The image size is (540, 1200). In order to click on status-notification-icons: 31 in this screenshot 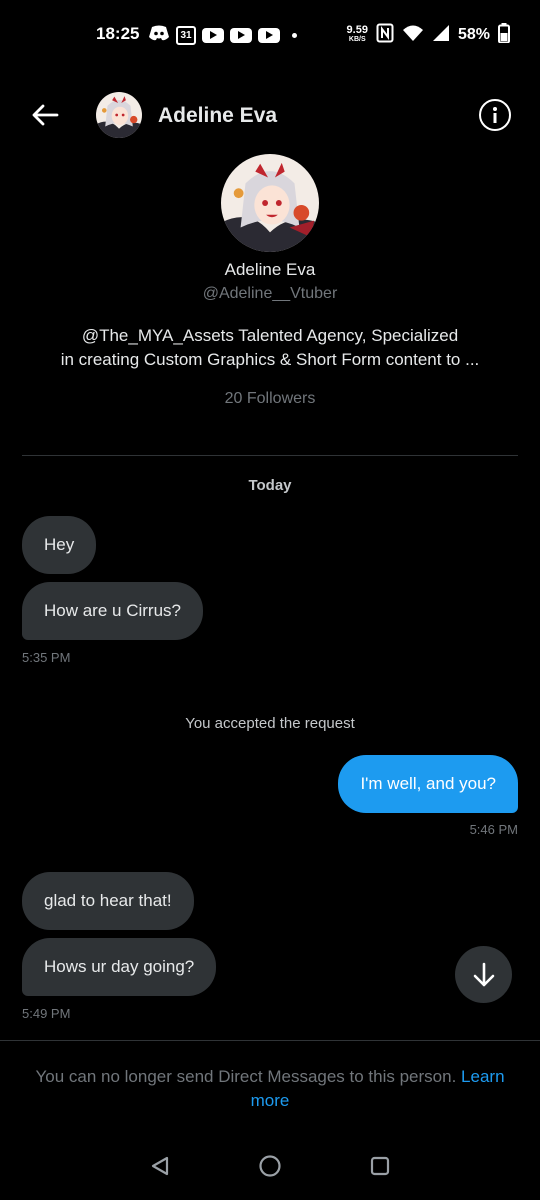, I will do `click(222, 35)`.